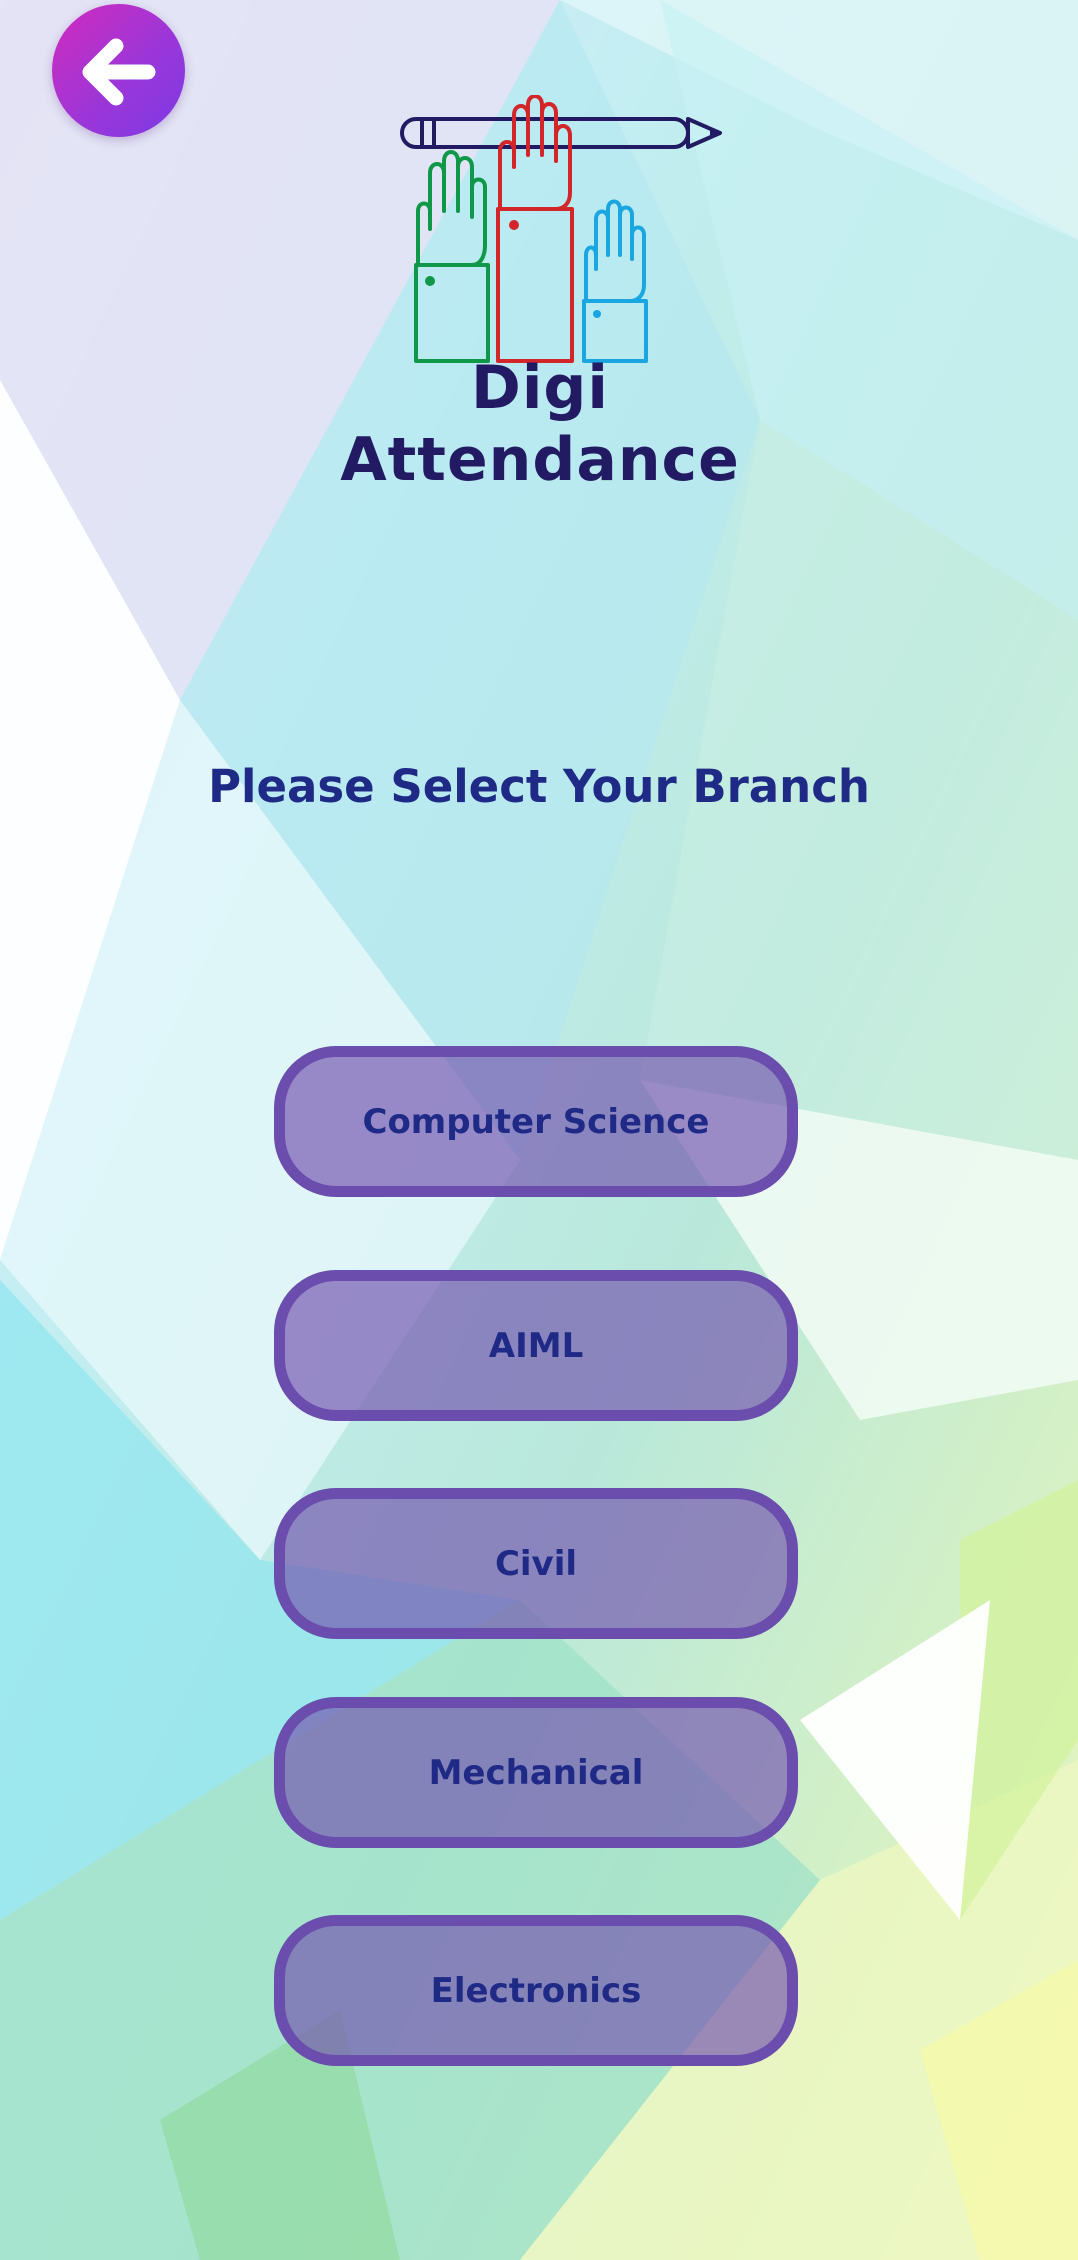  What do you see at coordinates (539, 786) in the screenshot?
I see `page-heading: Please Select Your Branch` at bounding box center [539, 786].